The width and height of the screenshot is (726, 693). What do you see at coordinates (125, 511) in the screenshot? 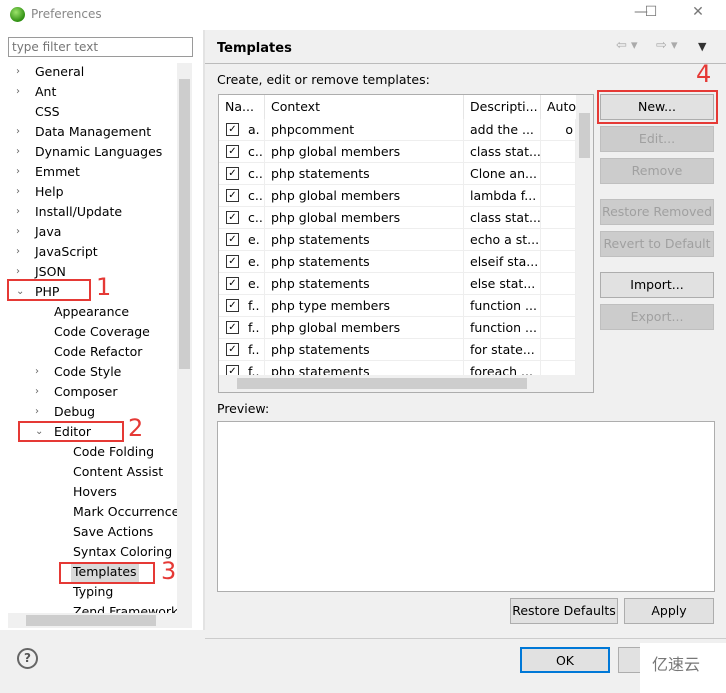
I see `tree-item-label: Mark Occurrences` at bounding box center [125, 511].